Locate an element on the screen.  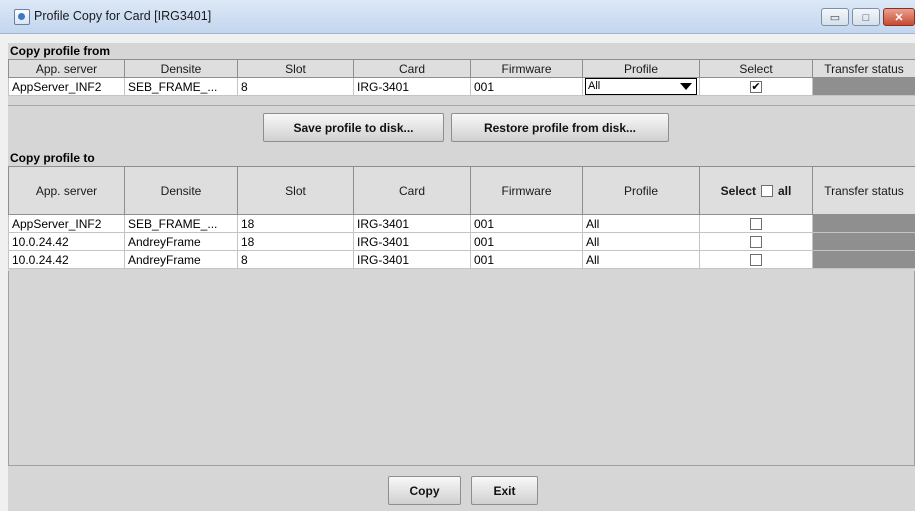
table-row: 10.0.24.42 AndreyFrame 8 IRG-3401 001 All is located at coordinates (461, 259).